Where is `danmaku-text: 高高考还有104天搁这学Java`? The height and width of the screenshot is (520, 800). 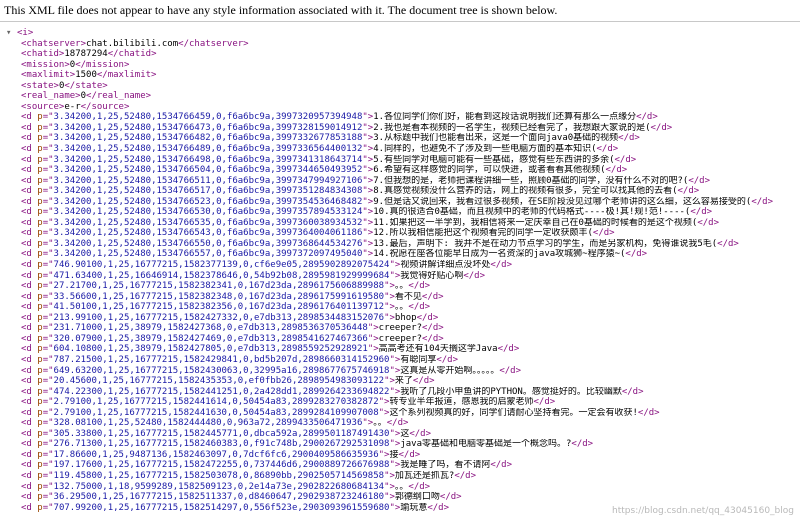 danmaku-text: 高高考还有104天搁这学Java is located at coordinates (438, 349).